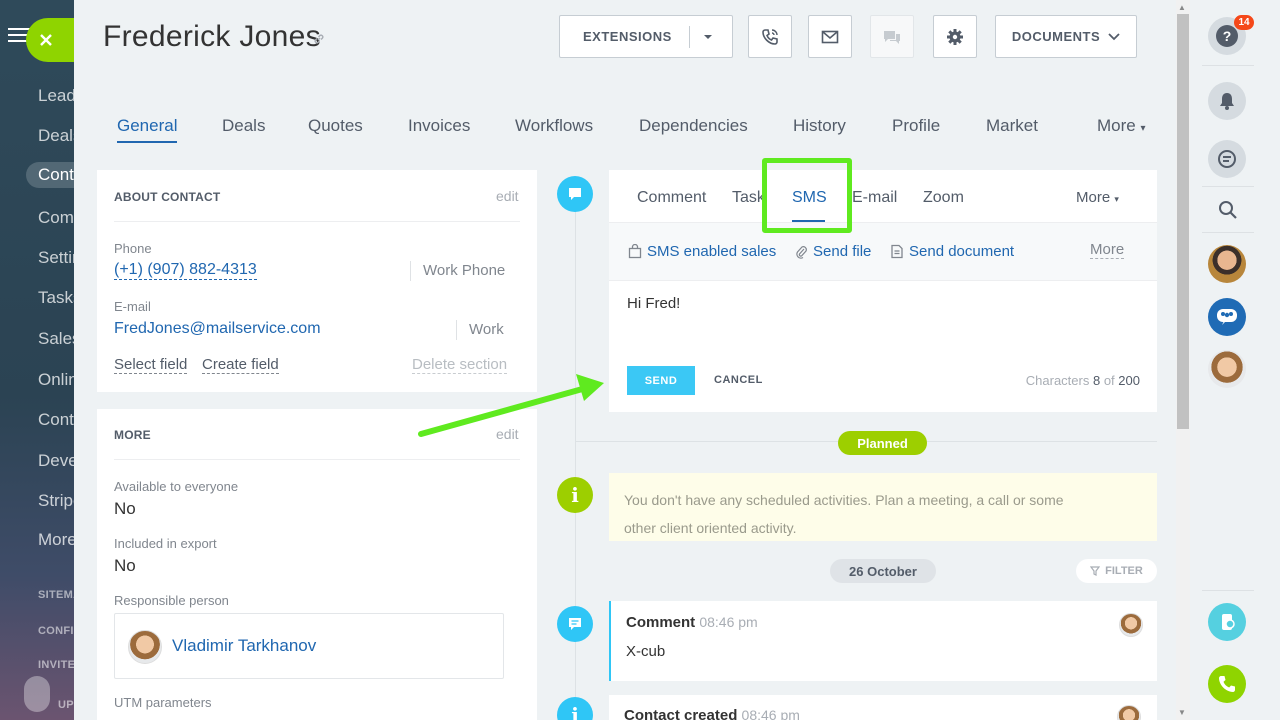 Image resolution: width=1280 pixels, height=720 pixels. Describe the element at coordinates (653, 303) in the screenshot. I see `sms-message-input: Hi Fred!` at that location.